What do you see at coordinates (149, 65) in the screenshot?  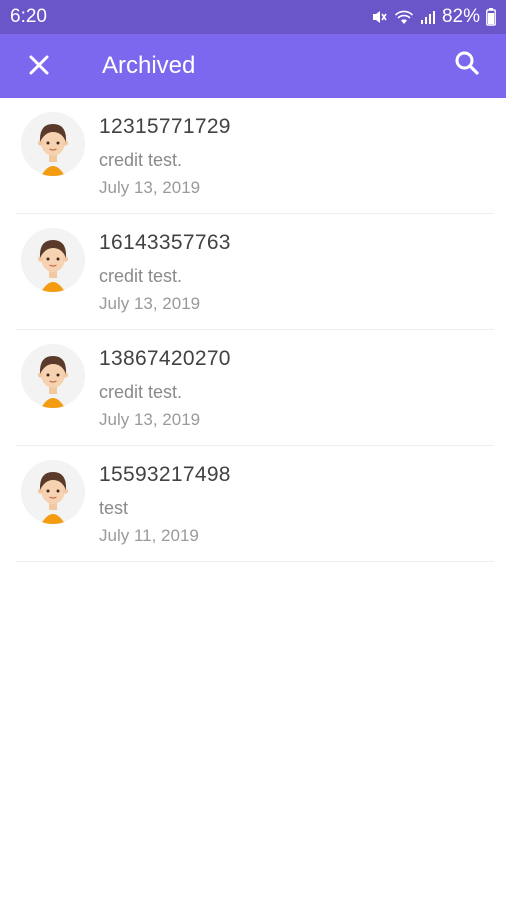 I see `page-title: Archived` at bounding box center [149, 65].